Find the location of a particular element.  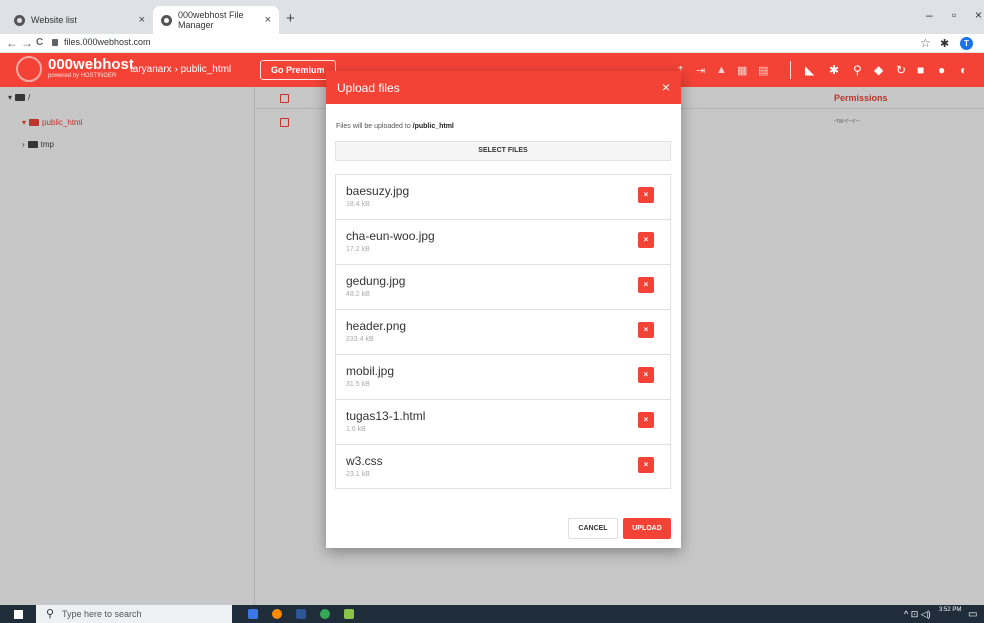

tab-title: Website list is located at coordinates (54, 20).